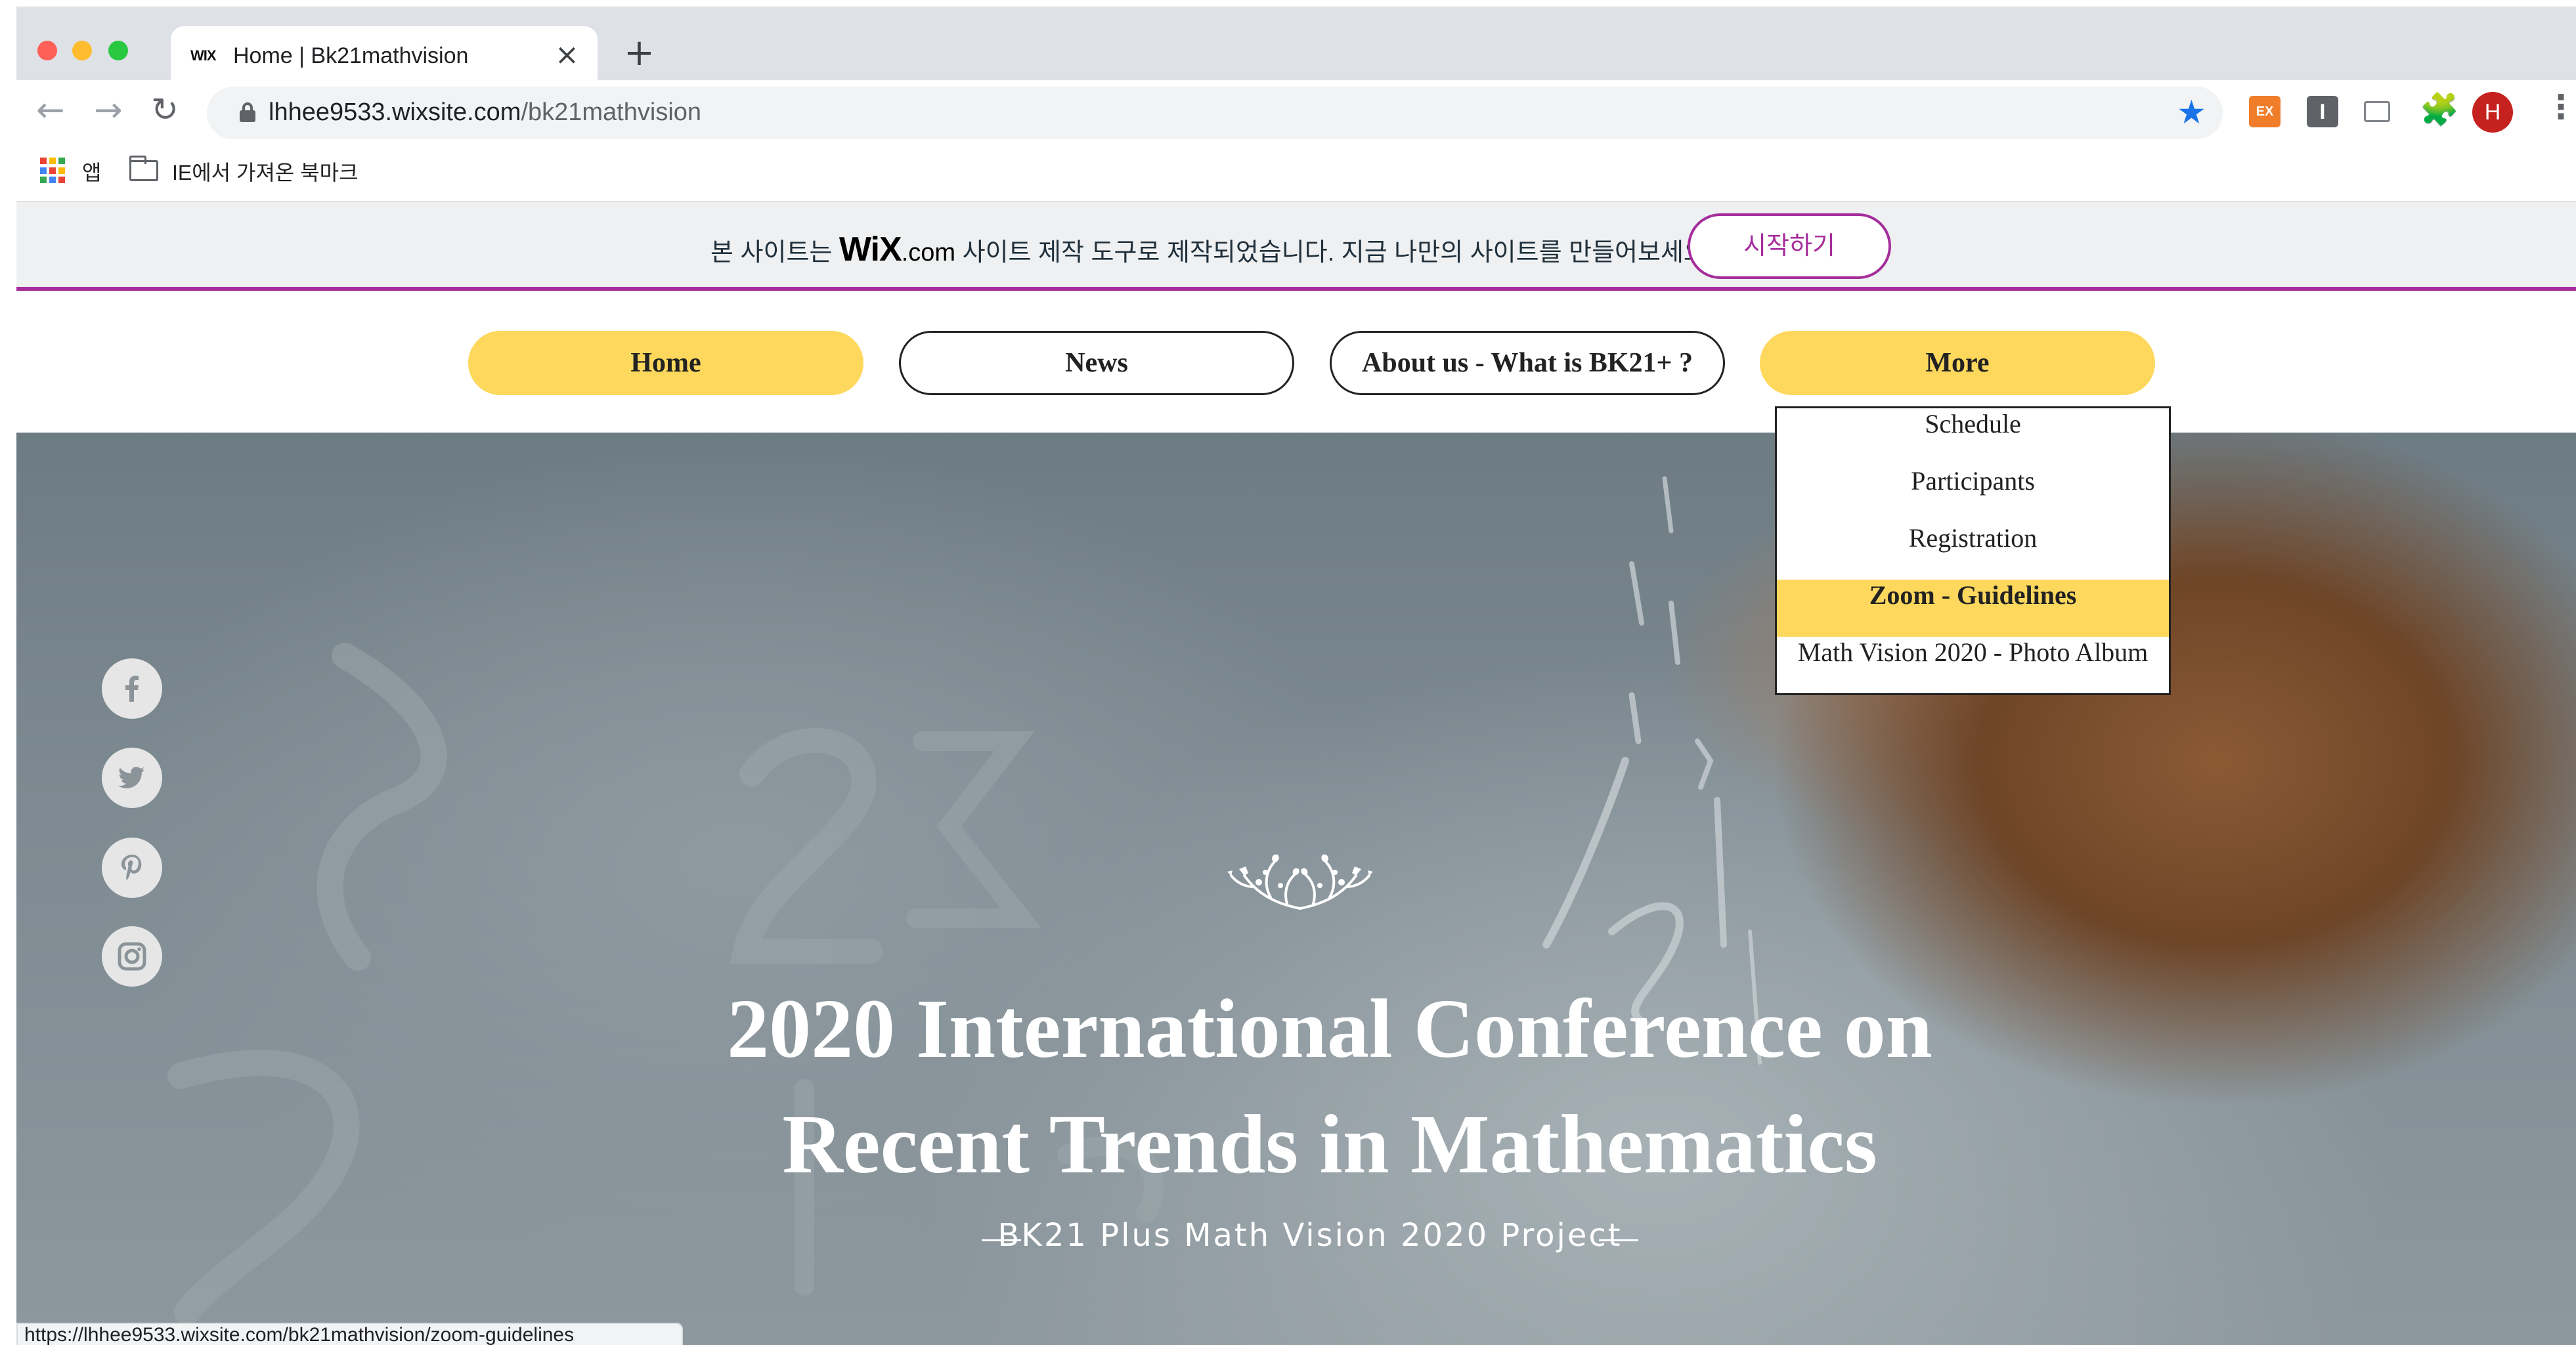 This screenshot has height=1345, width=2576. What do you see at coordinates (1789, 246) in the screenshot?
I see `wix-start-button: 시작하기` at bounding box center [1789, 246].